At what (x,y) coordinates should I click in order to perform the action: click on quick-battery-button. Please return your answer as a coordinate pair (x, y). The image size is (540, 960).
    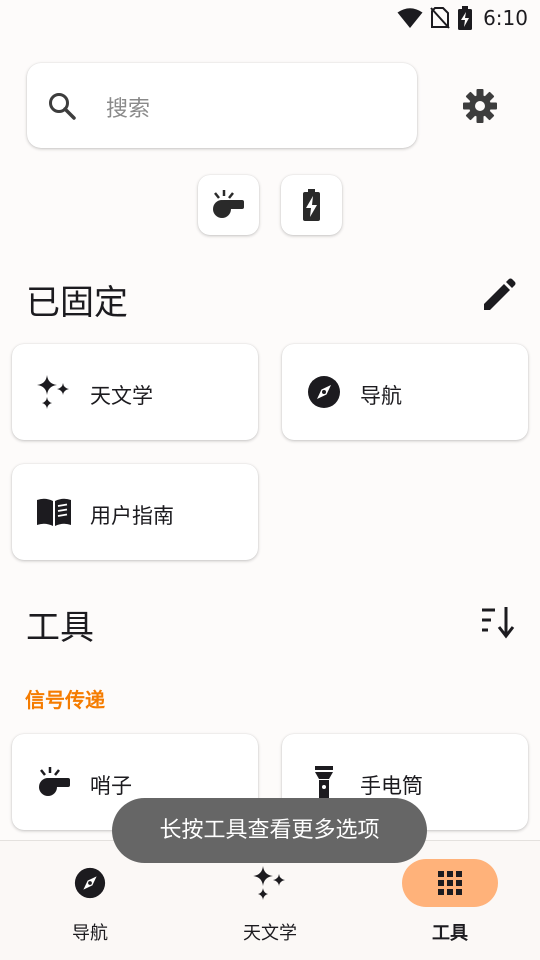
    Looking at the image, I should click on (311, 205).